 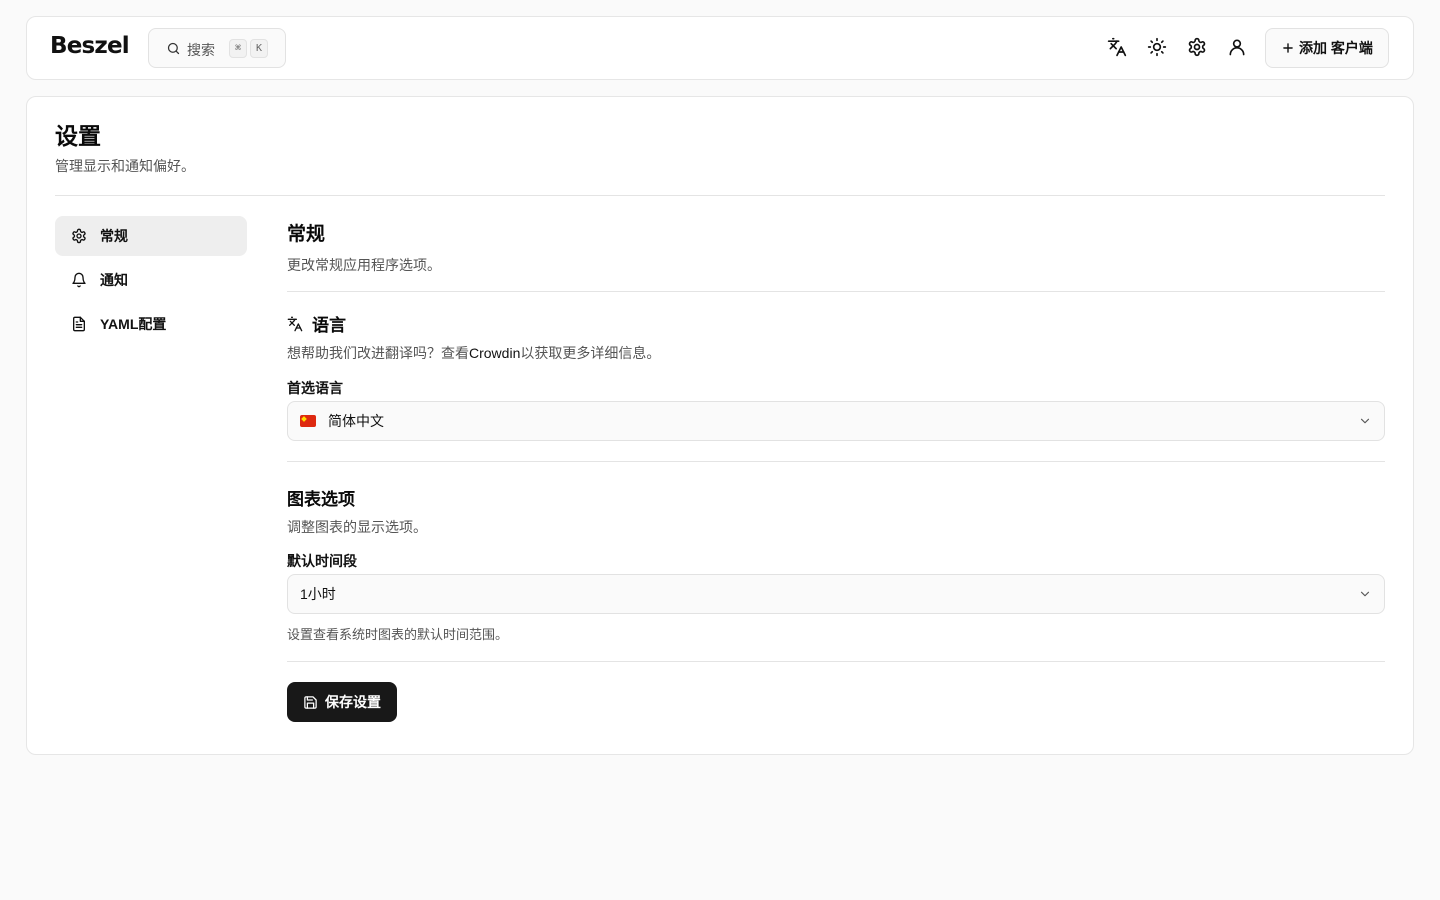 What do you see at coordinates (310, 702) in the screenshot?
I see `save-icon` at bounding box center [310, 702].